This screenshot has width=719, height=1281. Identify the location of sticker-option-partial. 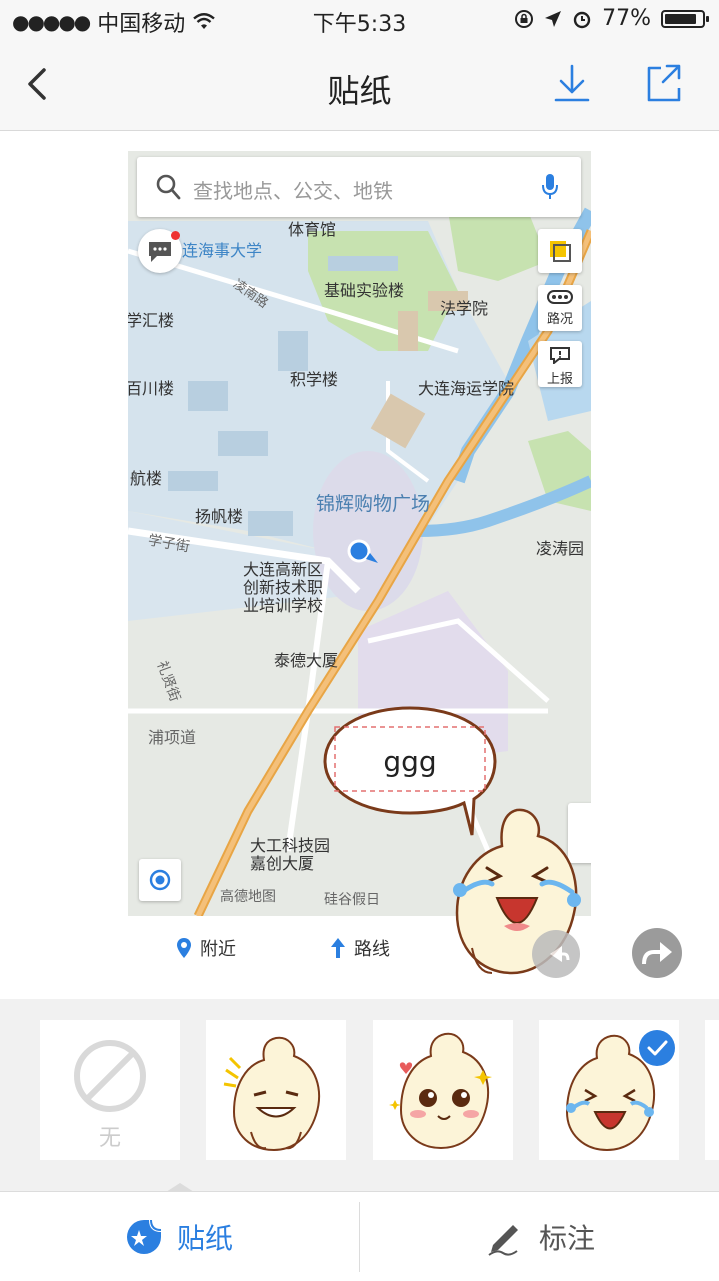
(712, 1090).